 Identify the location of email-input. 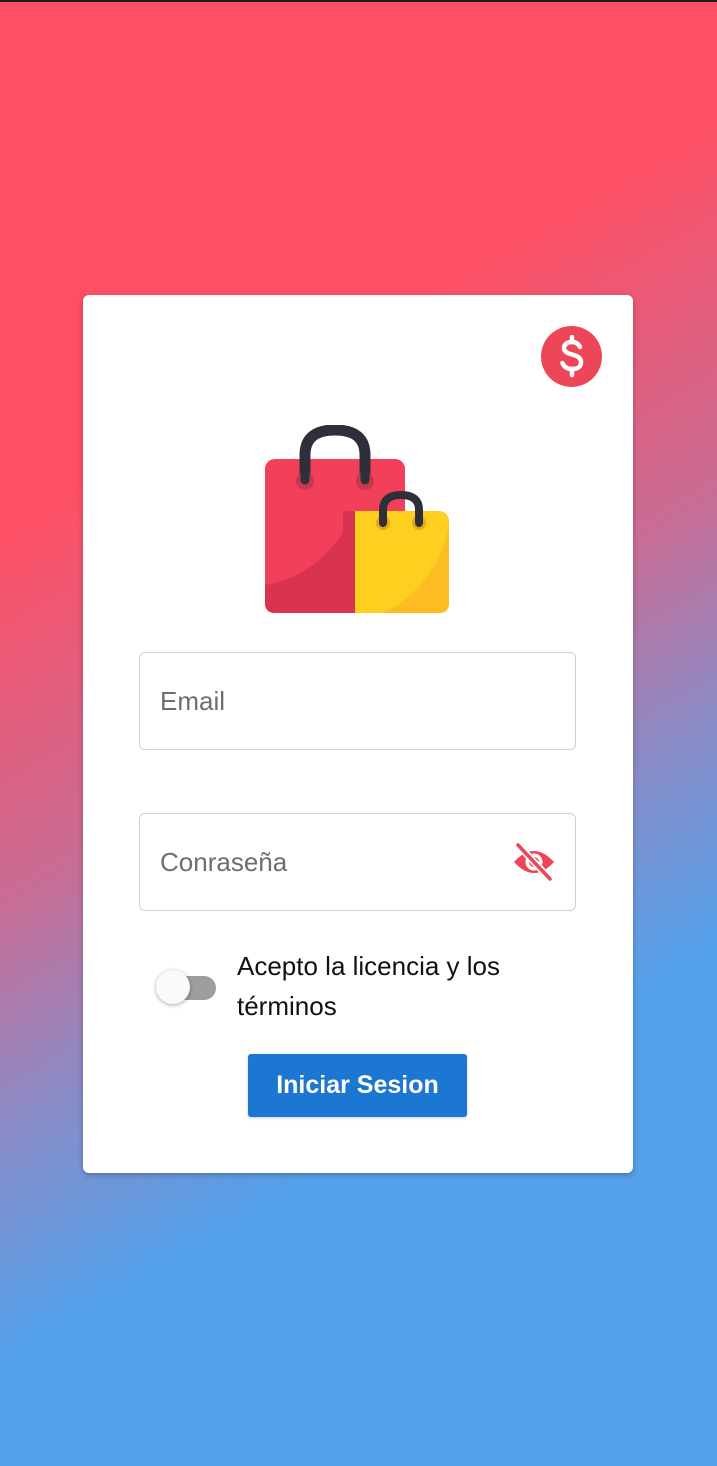
(330, 701).